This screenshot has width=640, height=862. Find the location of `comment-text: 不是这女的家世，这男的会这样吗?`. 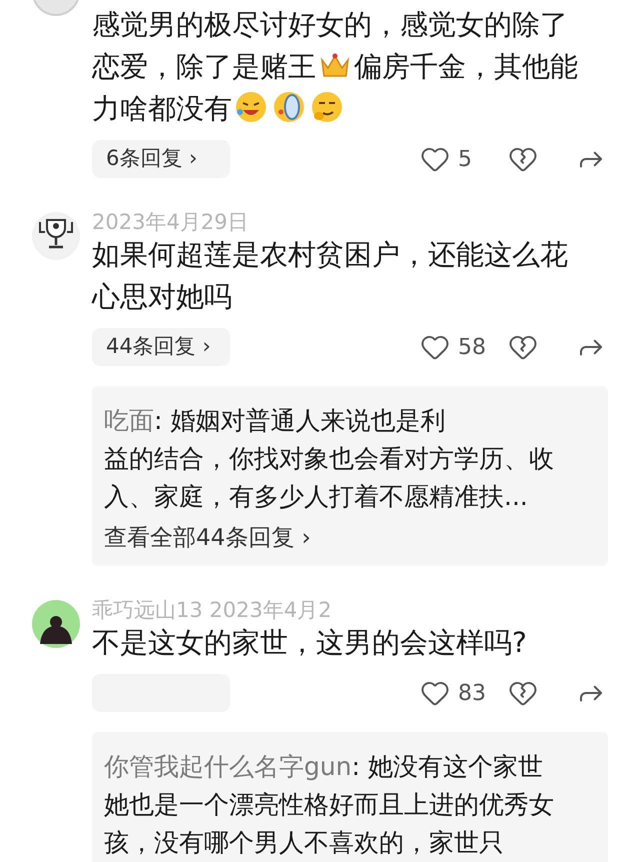

comment-text: 不是这女的家世，这男的会这样吗? is located at coordinates (310, 643).